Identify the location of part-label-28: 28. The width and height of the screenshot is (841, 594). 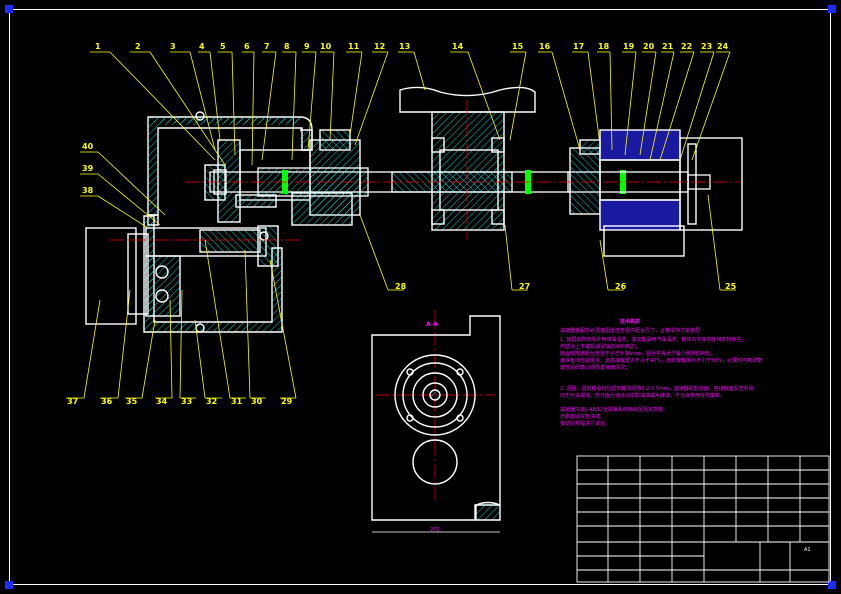
(401, 286).